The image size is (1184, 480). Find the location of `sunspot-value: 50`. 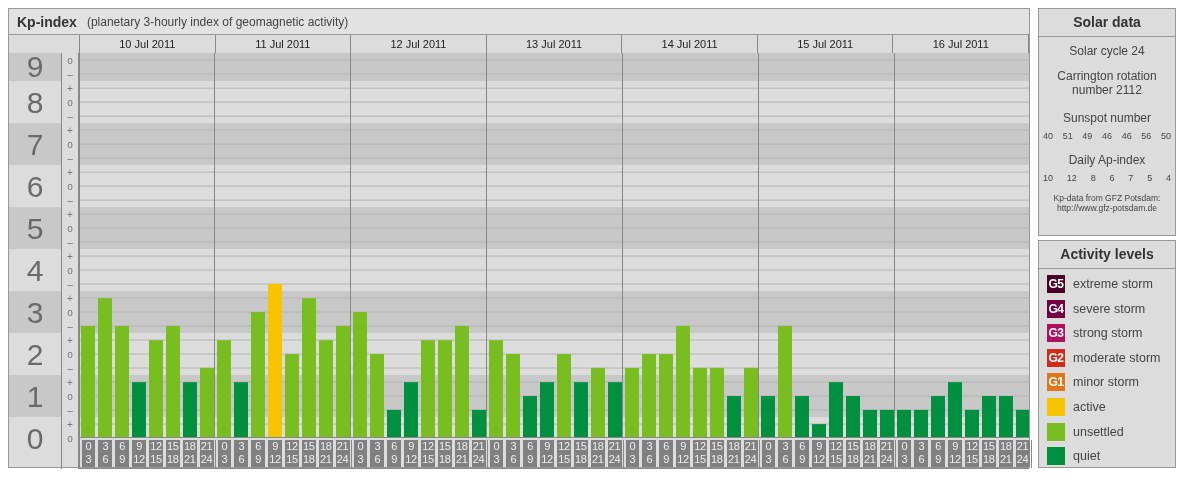

sunspot-value: 50 is located at coordinates (1165, 136).